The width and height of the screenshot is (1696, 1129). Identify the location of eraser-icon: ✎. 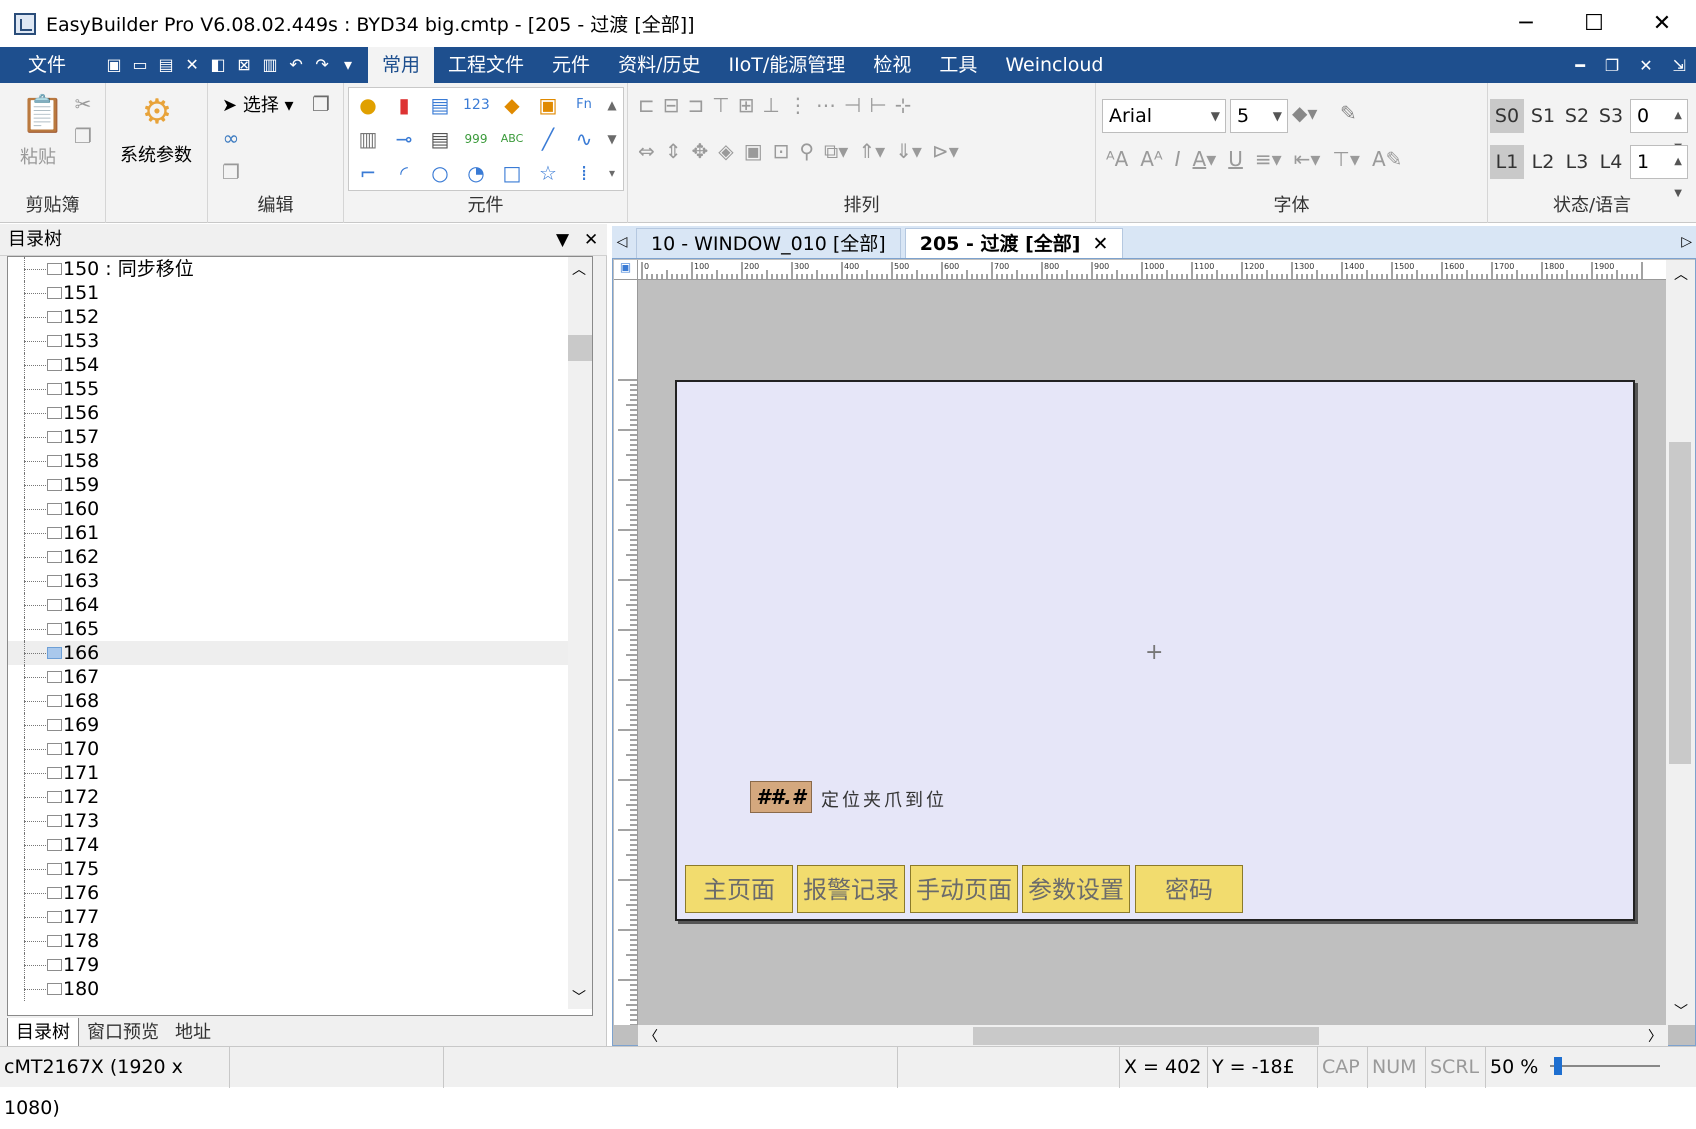
(1348, 113).